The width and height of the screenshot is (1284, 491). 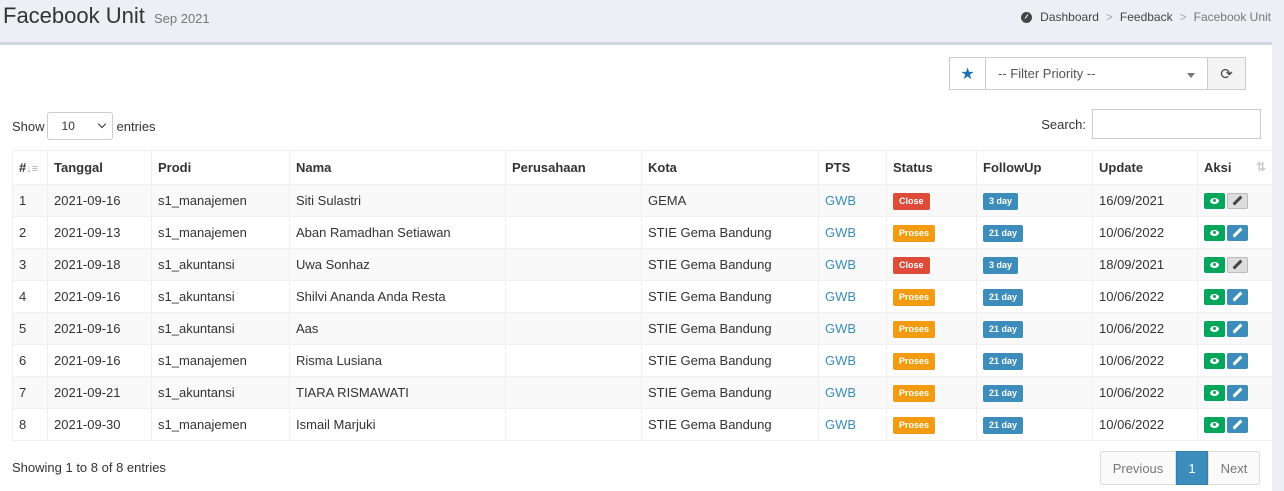 What do you see at coordinates (852, 167) in the screenshot?
I see `column-header-pts: PTS` at bounding box center [852, 167].